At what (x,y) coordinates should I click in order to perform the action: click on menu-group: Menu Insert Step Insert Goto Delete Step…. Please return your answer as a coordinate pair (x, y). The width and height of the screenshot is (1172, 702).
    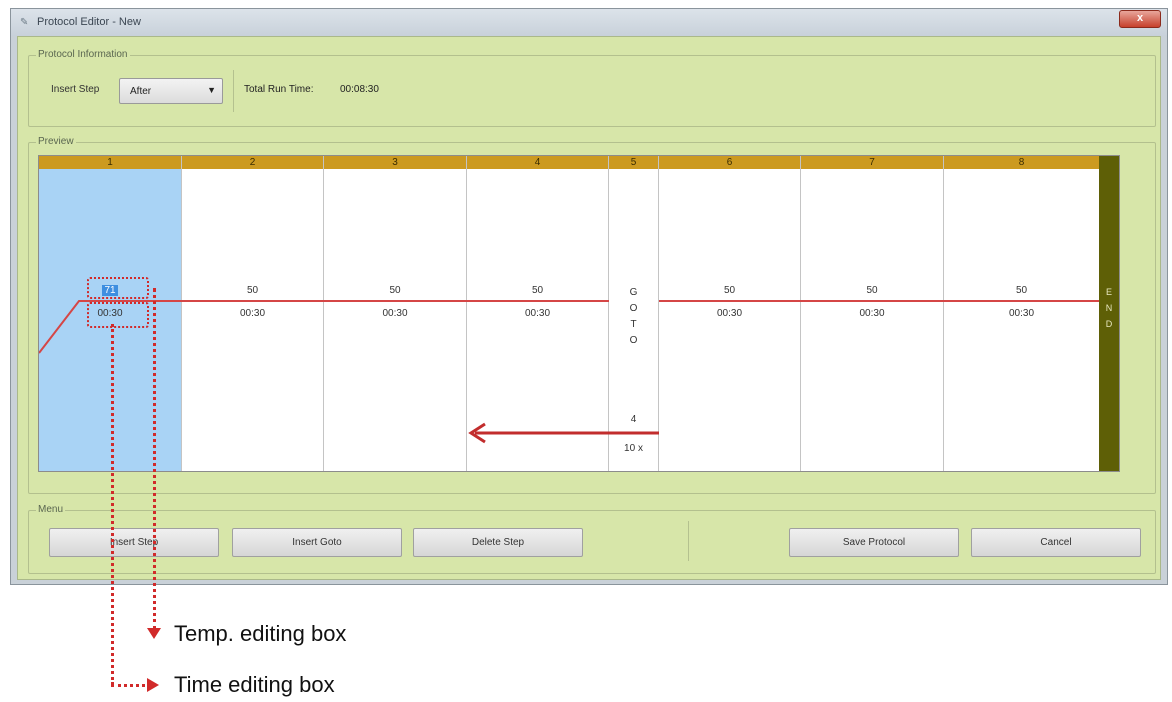
    Looking at the image, I should click on (592, 539).